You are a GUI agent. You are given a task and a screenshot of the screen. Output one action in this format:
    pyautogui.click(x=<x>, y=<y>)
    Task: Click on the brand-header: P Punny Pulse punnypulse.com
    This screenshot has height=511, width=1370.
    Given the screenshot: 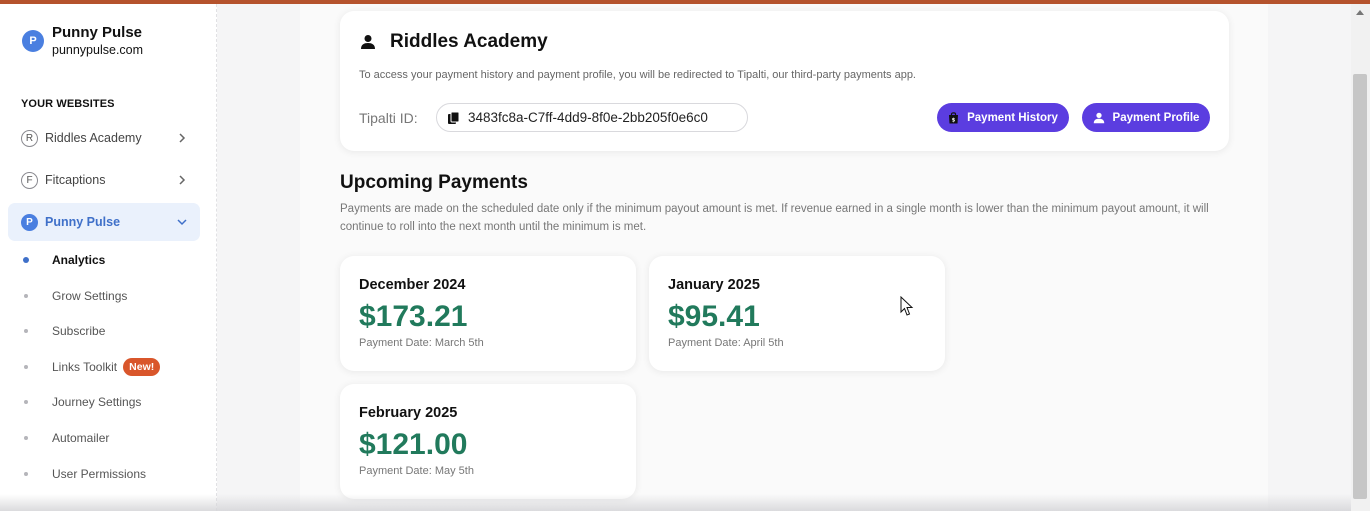 What is the action you would take?
    pyautogui.click(x=82, y=41)
    